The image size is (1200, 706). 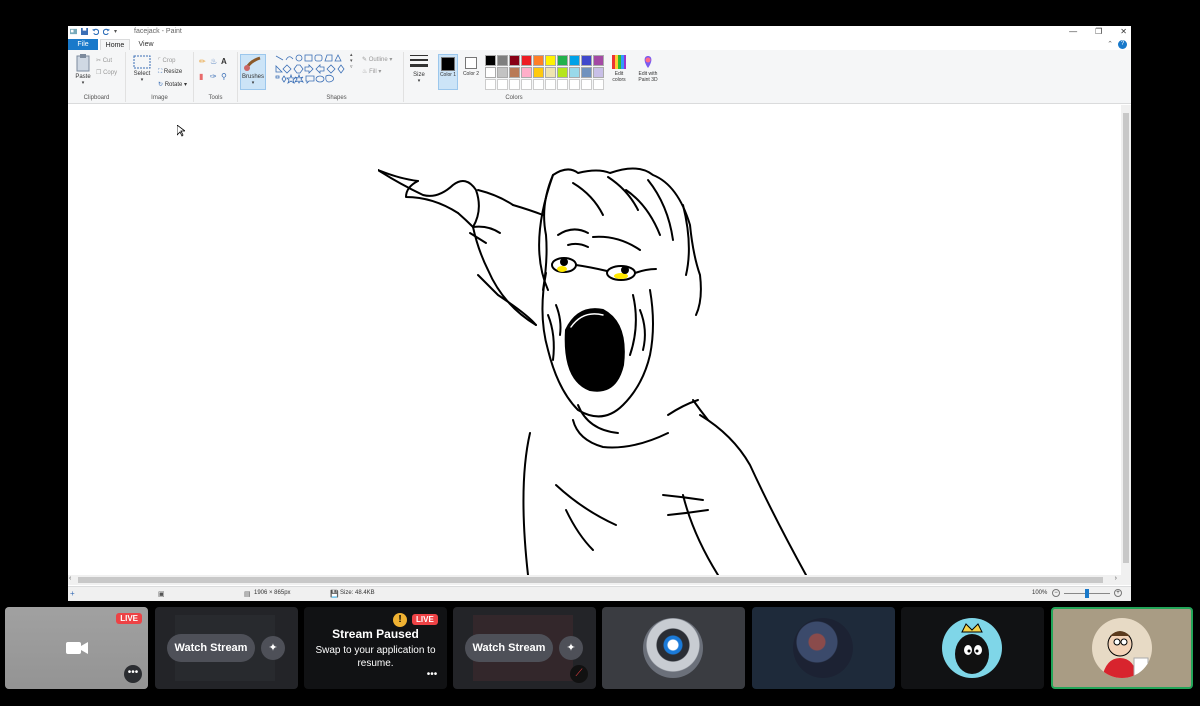 What do you see at coordinates (159, 61) in the screenshot?
I see `crop-icon: ⌜` at bounding box center [159, 61].